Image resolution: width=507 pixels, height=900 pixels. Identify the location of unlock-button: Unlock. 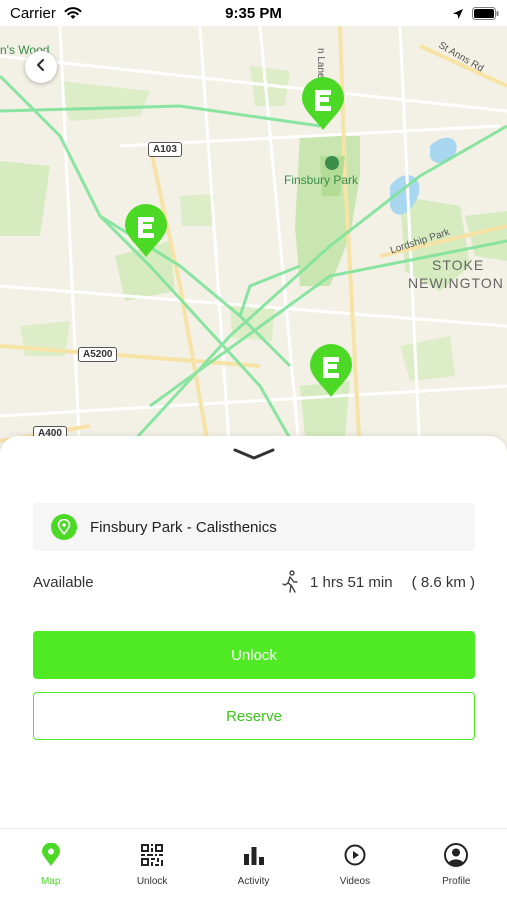
(254, 655).